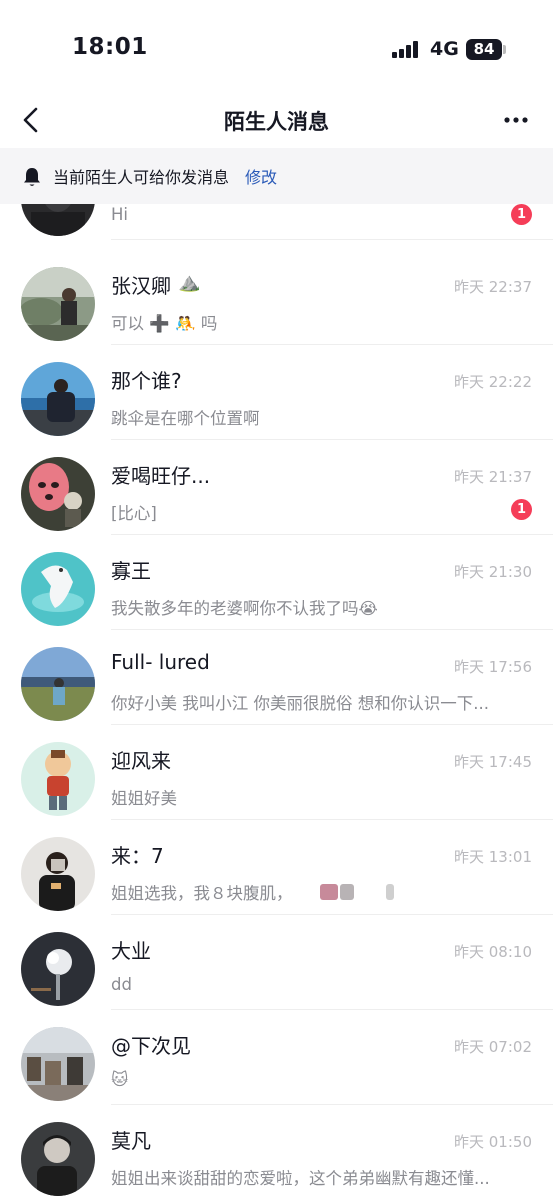 Image resolution: width=553 pixels, height=1200 pixels. Describe the element at coordinates (493, 382) in the screenshot. I see `message-time: 昨天 22:22` at that location.